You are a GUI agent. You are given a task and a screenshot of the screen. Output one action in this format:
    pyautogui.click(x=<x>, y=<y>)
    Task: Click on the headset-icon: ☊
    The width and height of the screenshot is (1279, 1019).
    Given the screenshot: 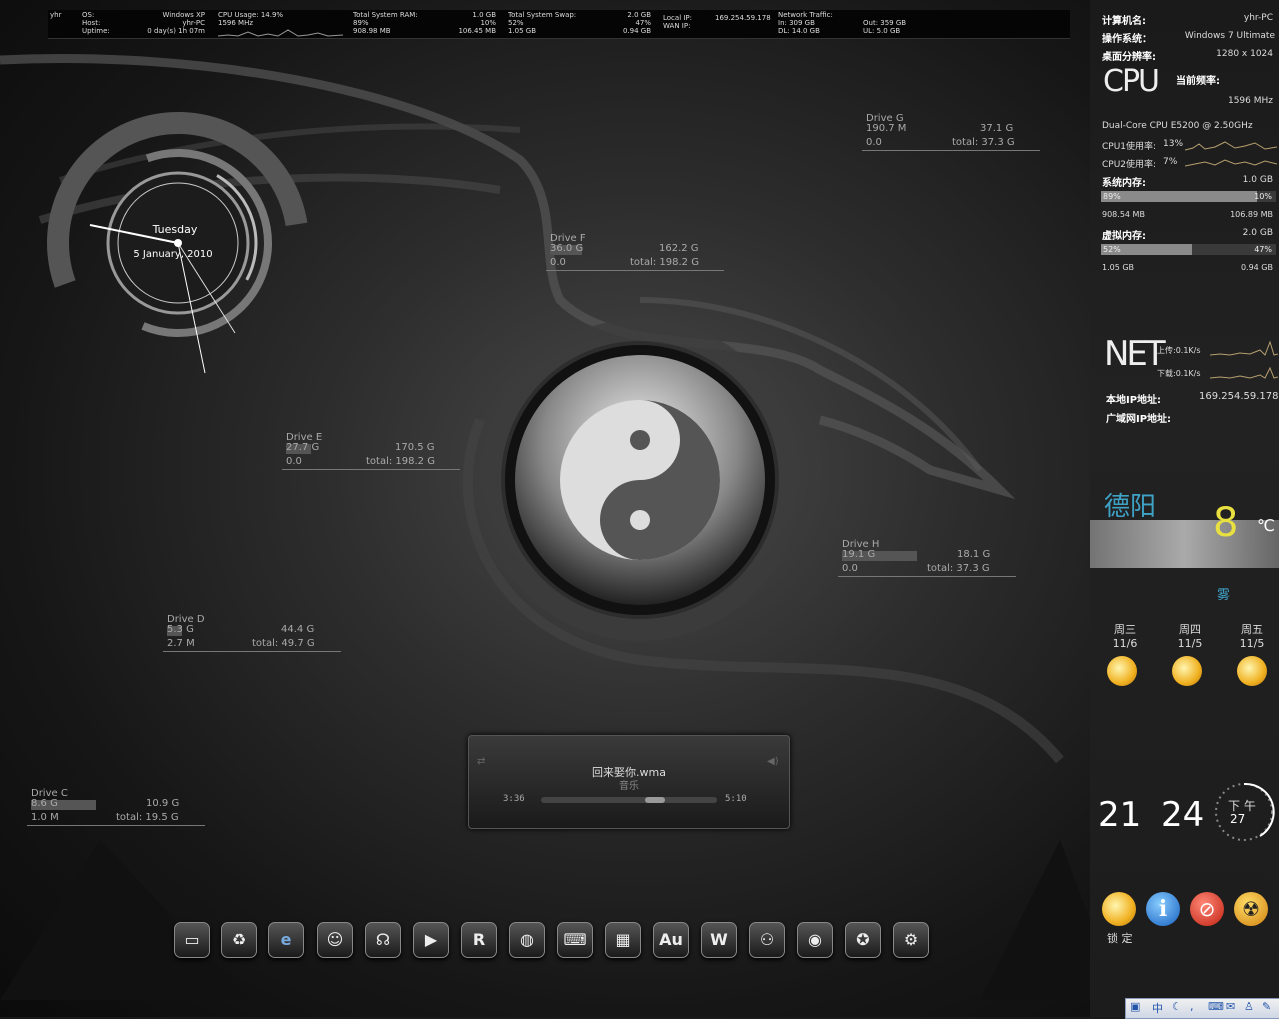 What is the action you would take?
    pyautogui.click(x=383, y=940)
    